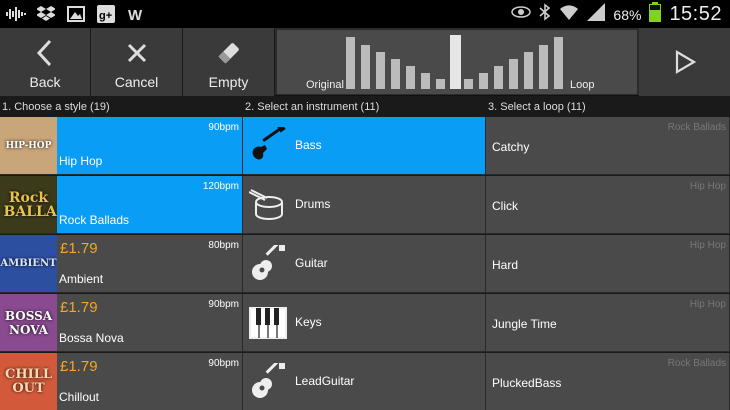 The image size is (730, 410). I want to click on crossfade-slider: Original Loop, so click(457, 62).